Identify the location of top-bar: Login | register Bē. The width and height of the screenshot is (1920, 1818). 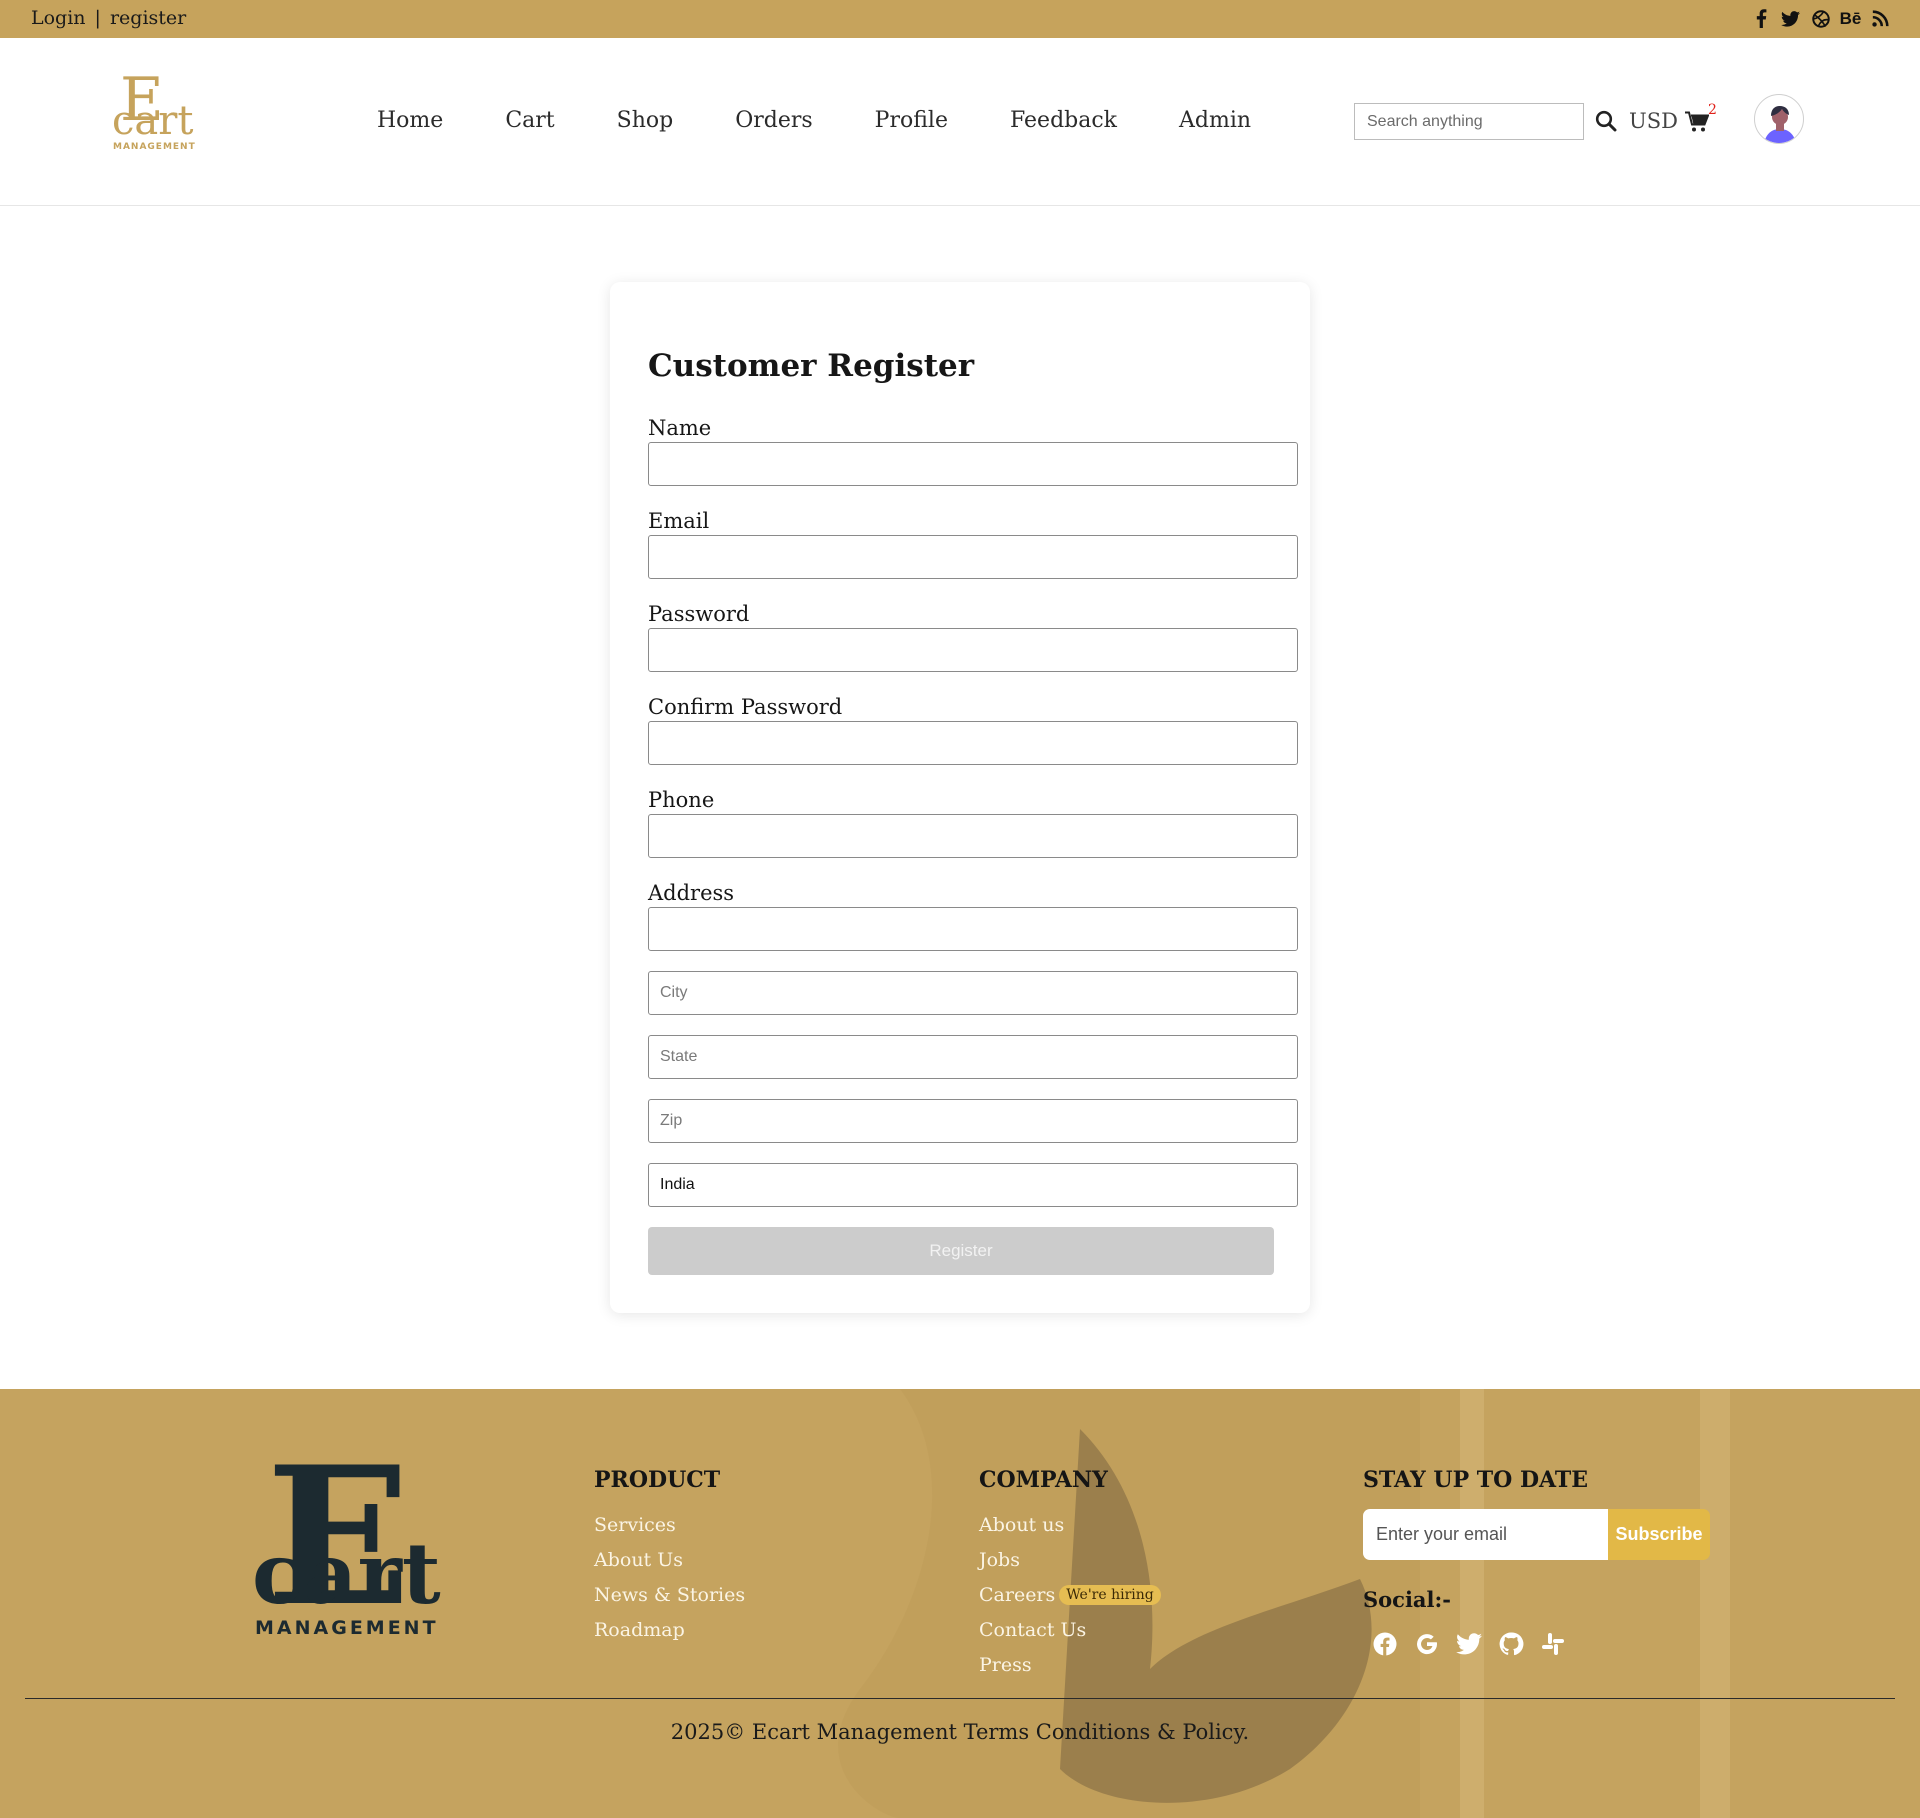
(960, 19).